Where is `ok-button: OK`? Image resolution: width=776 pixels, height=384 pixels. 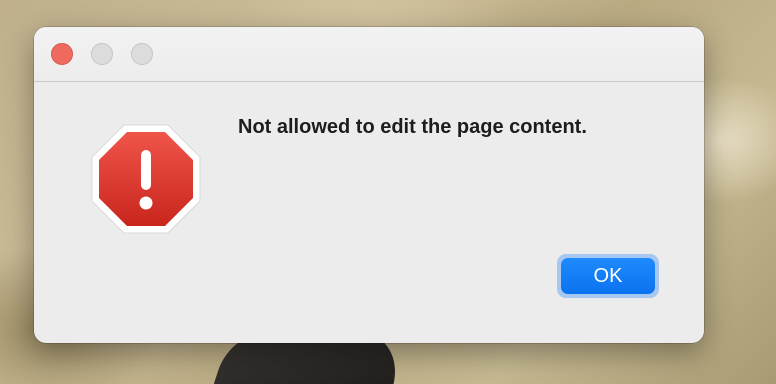
ok-button: OK is located at coordinates (608, 276).